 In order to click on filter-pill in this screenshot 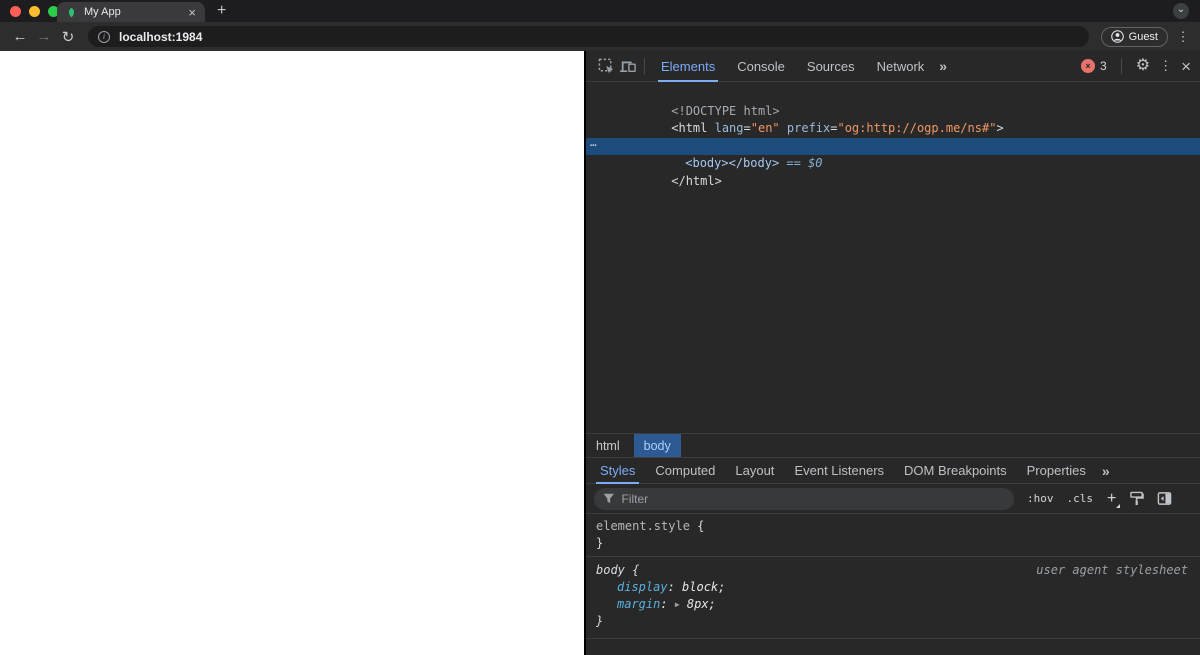, I will do `click(804, 498)`.